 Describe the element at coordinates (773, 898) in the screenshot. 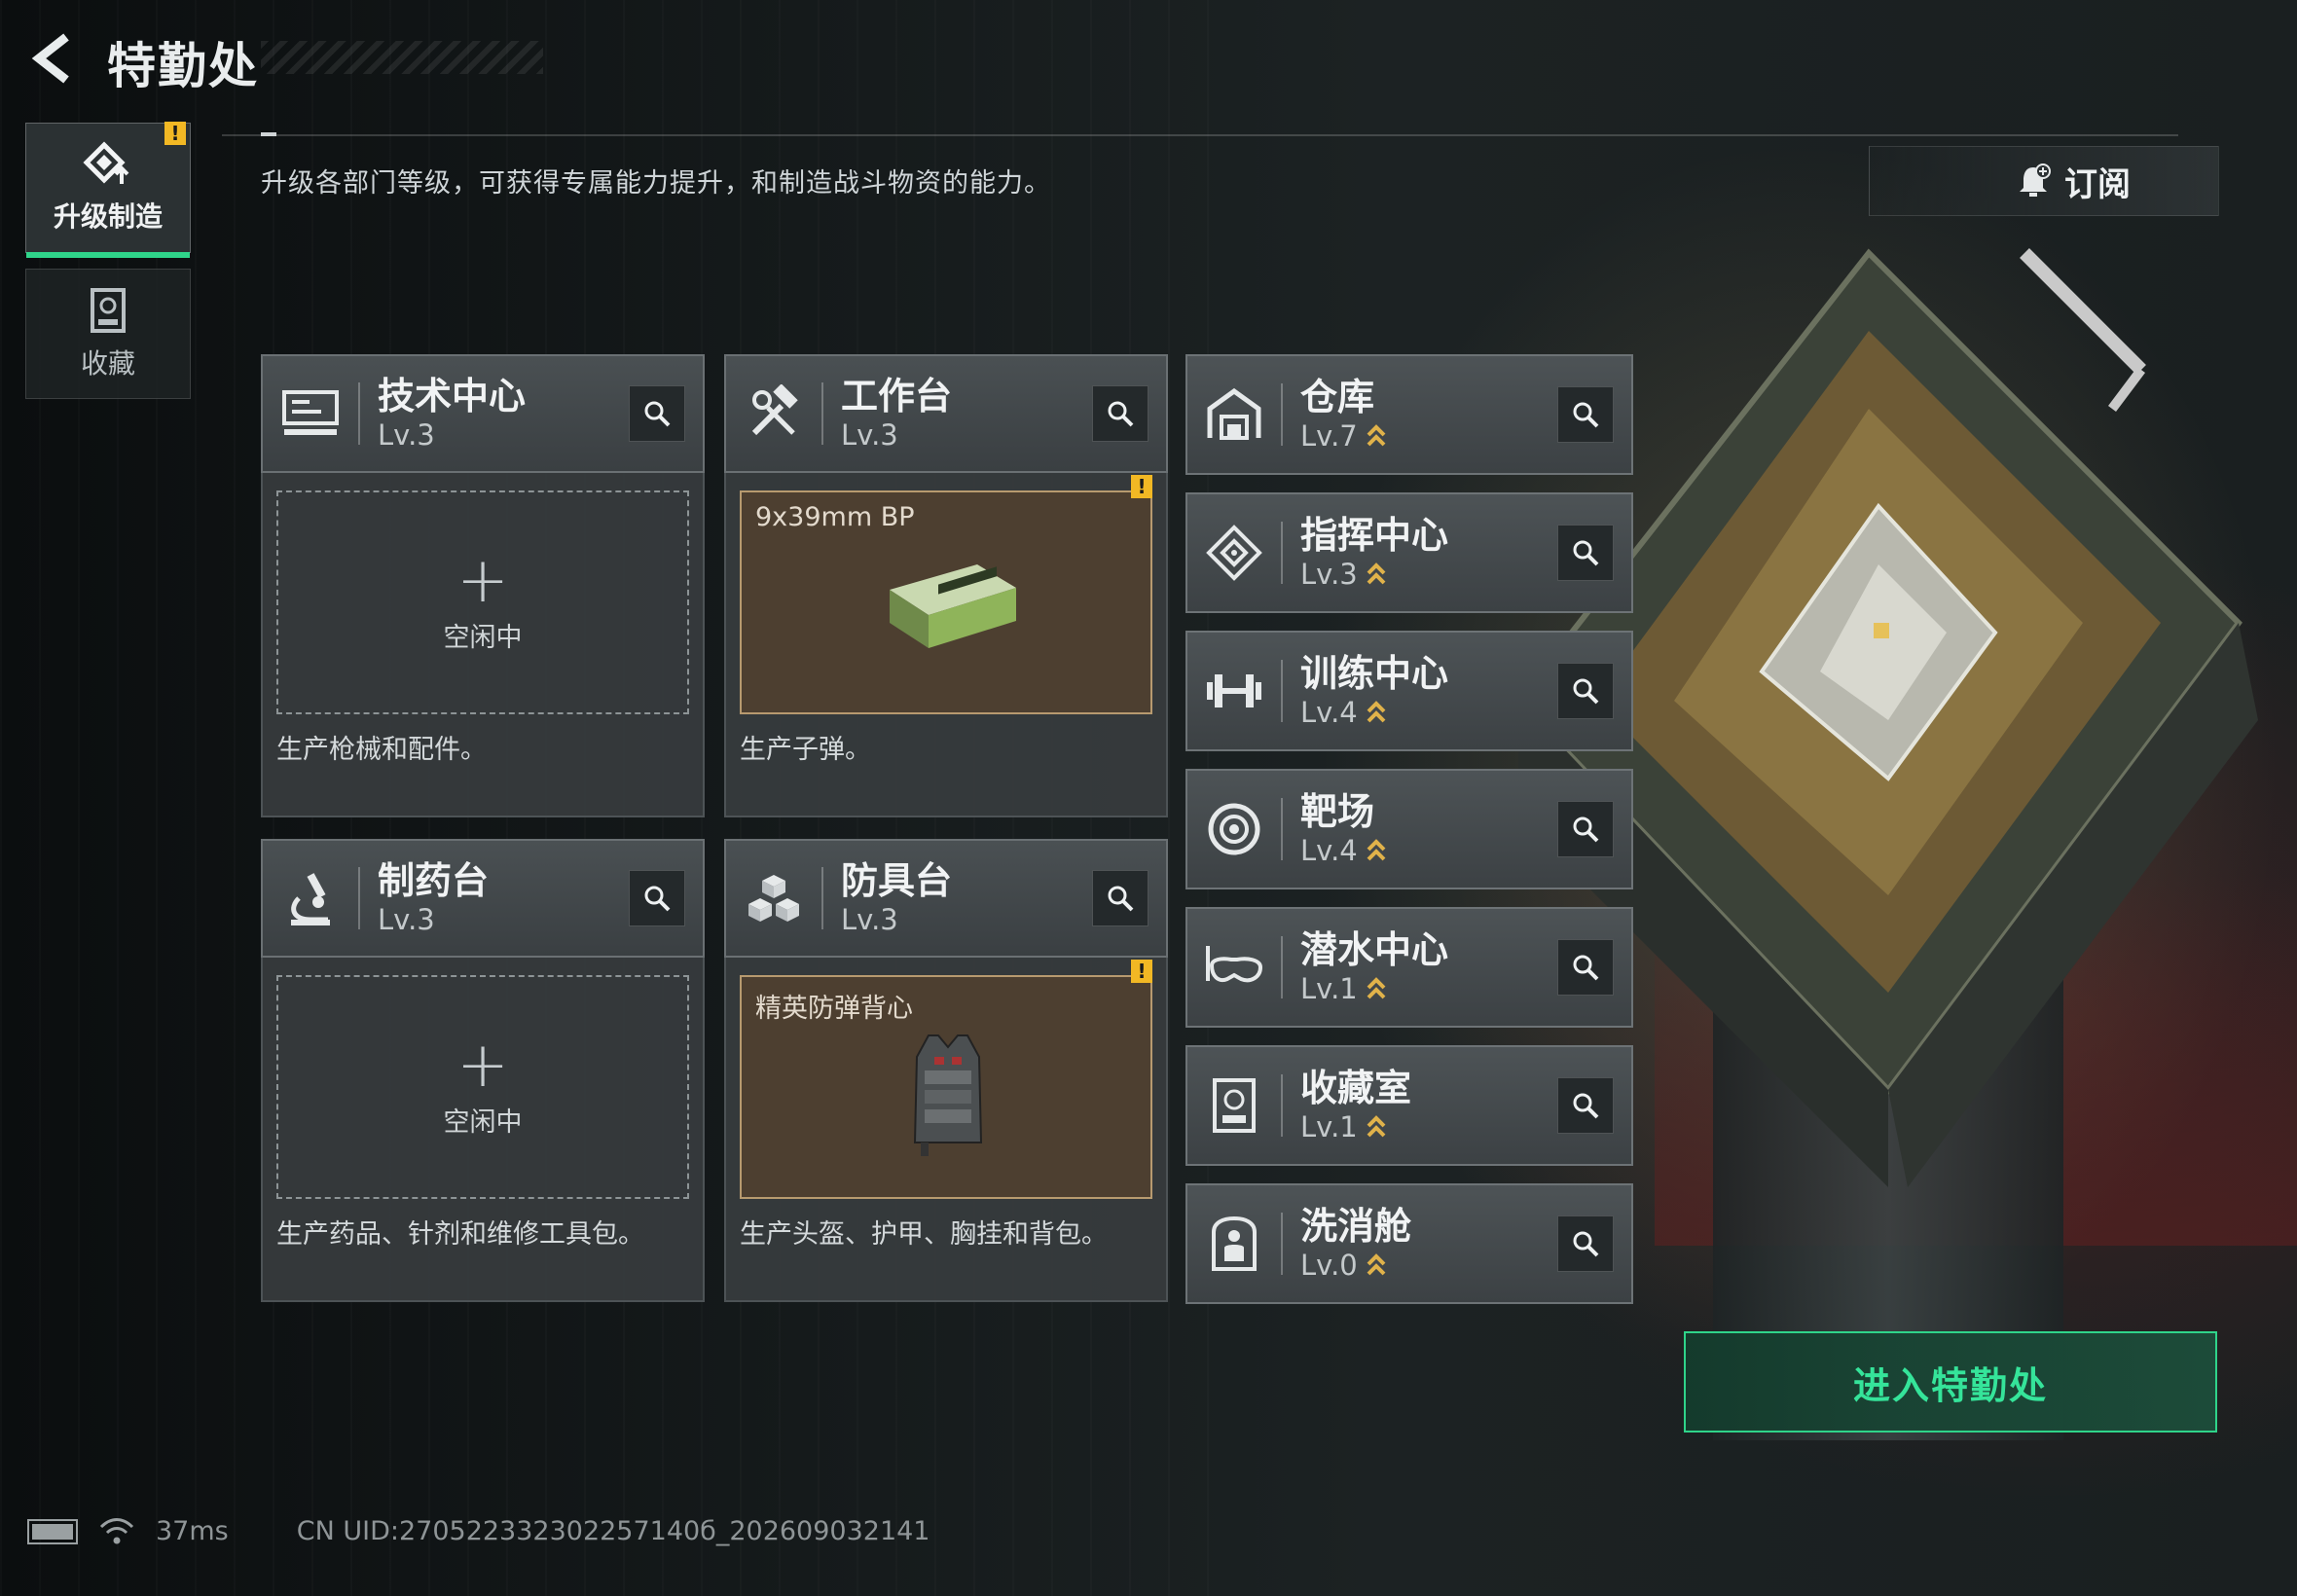

I see `armor-blocks-icon` at that location.